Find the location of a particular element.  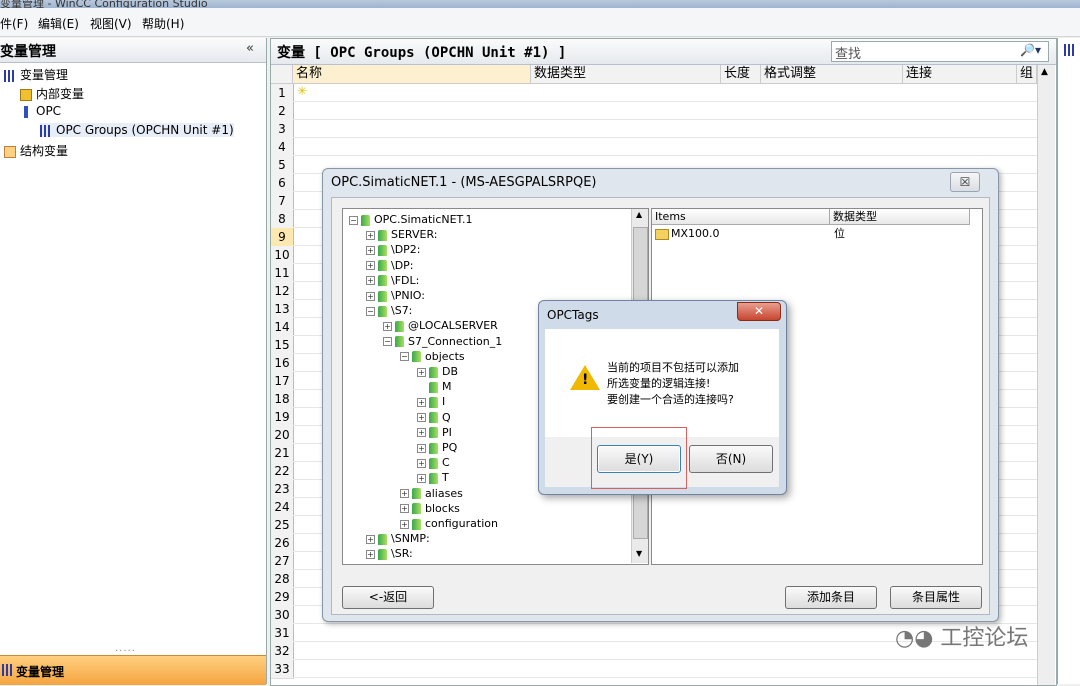

row-number: 20 is located at coordinates (282, 435).